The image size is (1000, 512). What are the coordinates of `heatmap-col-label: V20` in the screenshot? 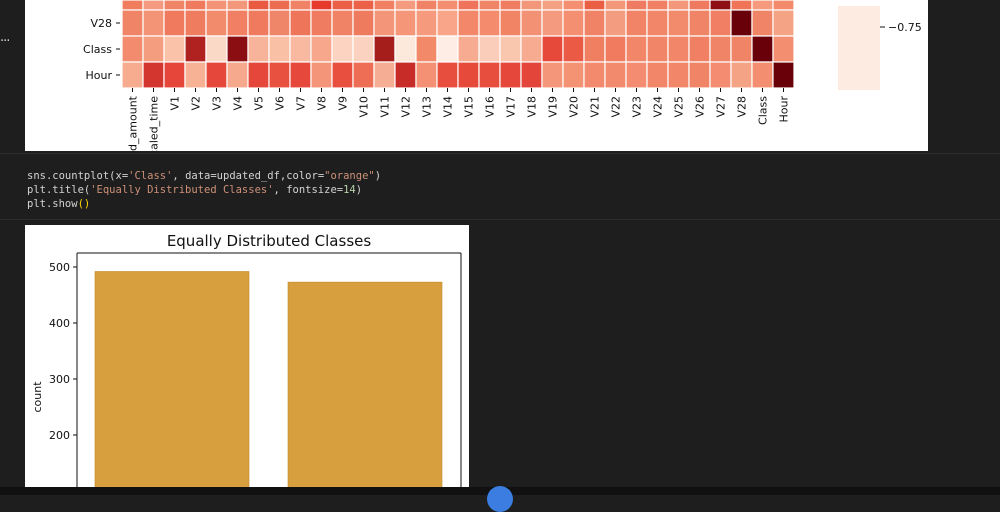 It's located at (574, 107).